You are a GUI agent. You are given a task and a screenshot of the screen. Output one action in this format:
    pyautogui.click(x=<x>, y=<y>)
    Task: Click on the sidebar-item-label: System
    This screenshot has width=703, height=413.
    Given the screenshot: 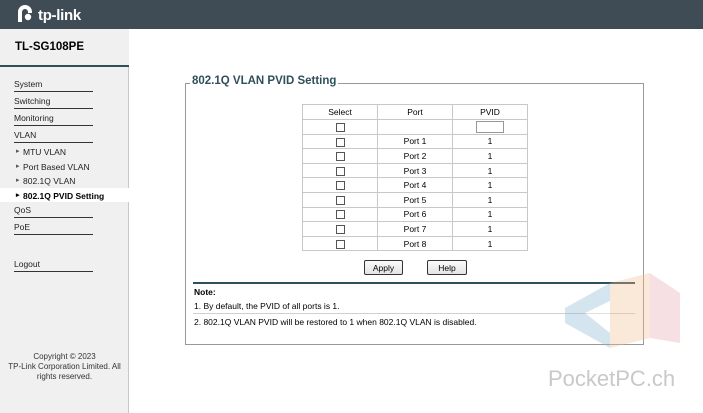 What is the action you would take?
    pyautogui.click(x=28, y=84)
    